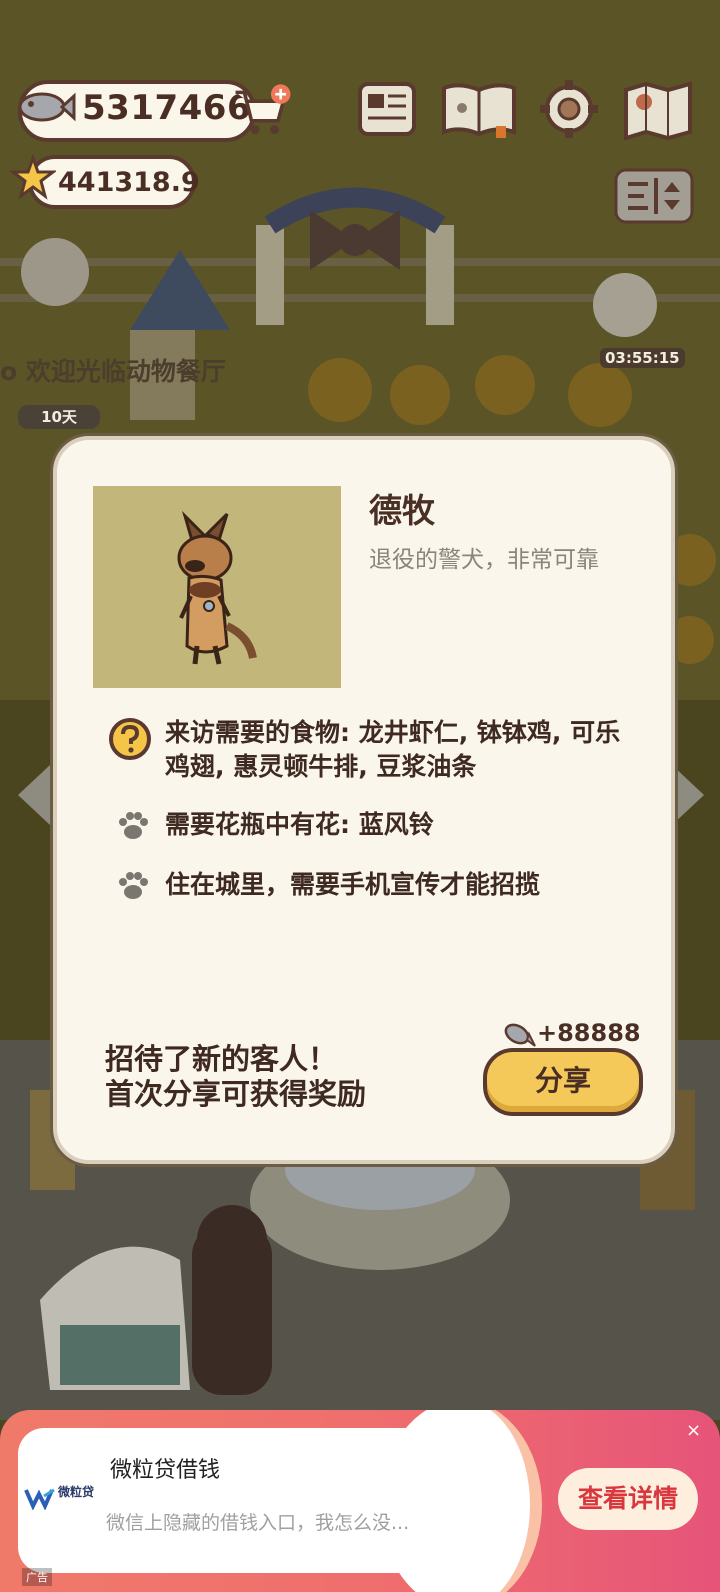 The height and width of the screenshot is (1592, 720). Describe the element at coordinates (129, 182) in the screenshot. I see `star-count: 441318.9` at that location.